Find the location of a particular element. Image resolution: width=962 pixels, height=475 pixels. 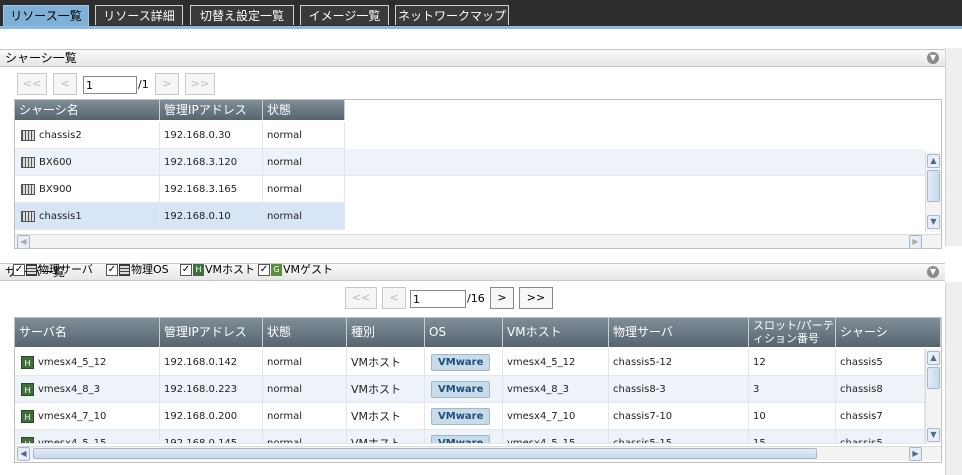

chassis-section-title: シャーシ一覧 is located at coordinates (41, 58).